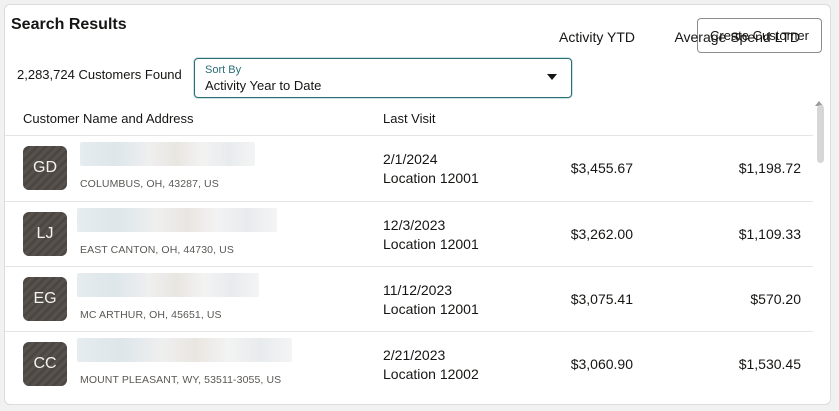 The height and width of the screenshot is (411, 839). What do you see at coordinates (601, 299) in the screenshot?
I see `activity-ytd-value: $3,075.41` at bounding box center [601, 299].